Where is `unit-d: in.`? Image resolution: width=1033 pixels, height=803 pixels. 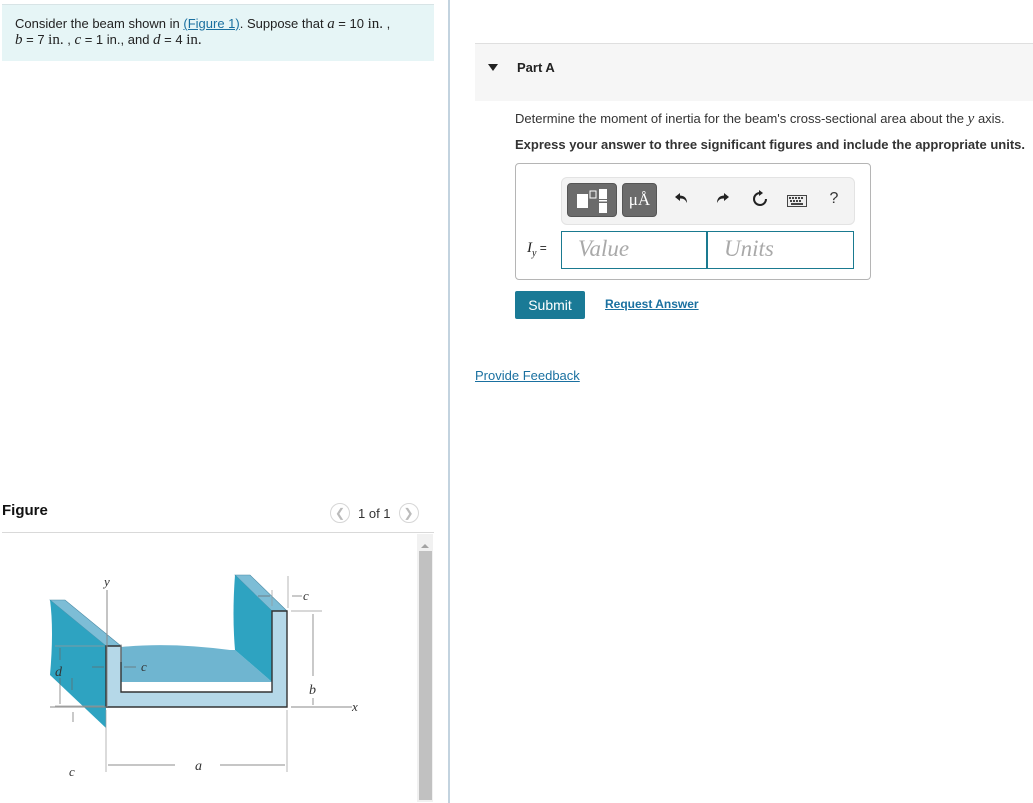 unit-d: in. is located at coordinates (194, 40).